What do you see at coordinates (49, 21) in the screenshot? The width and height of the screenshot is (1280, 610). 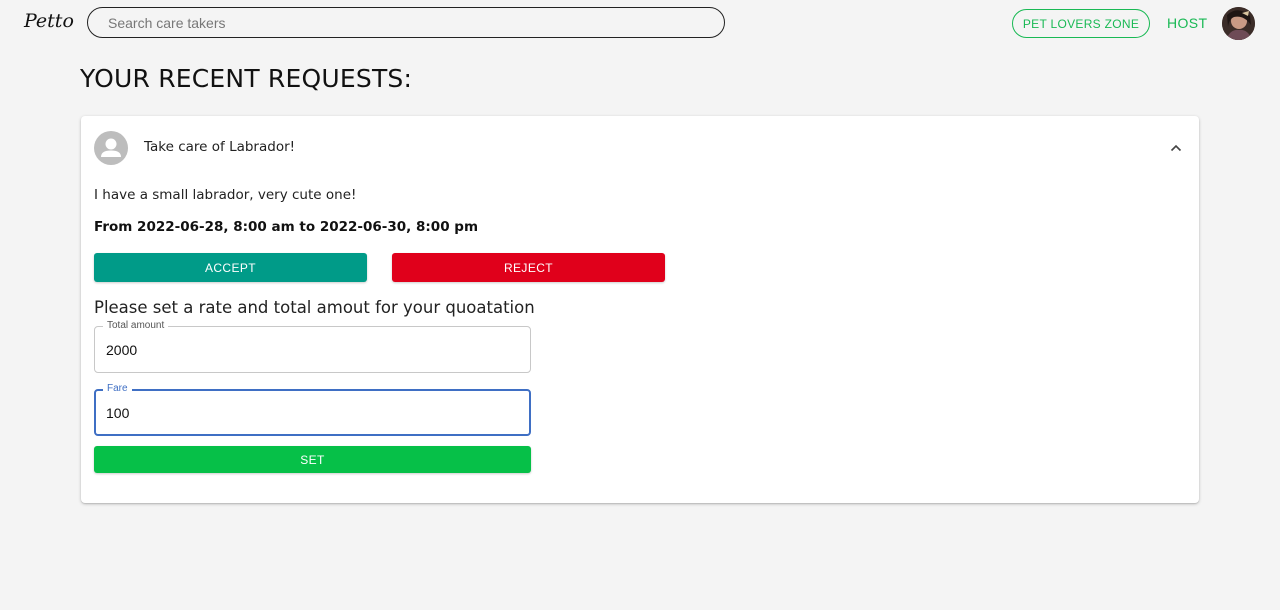 I see `app-logo: Petto` at bounding box center [49, 21].